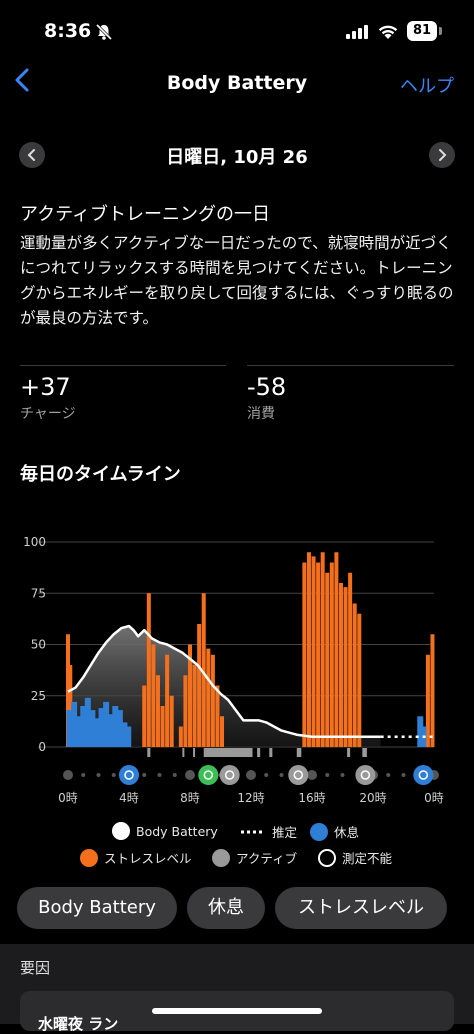 This screenshot has height=1034, width=474. I want to click on legend-body-battery: Body Battery, so click(165, 831).